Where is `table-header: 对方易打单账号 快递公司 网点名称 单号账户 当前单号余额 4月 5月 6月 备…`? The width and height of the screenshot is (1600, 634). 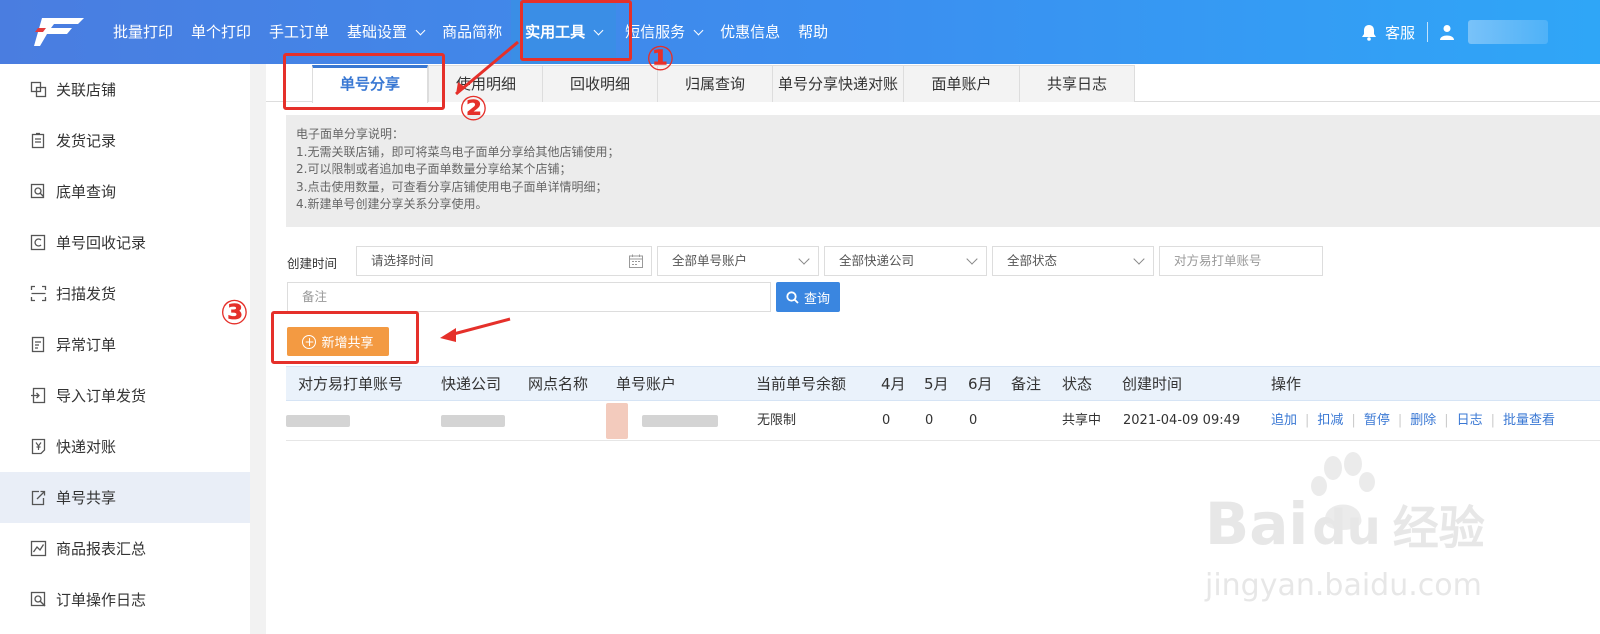
table-header: 对方易打单账号 快递公司 网点名称 单号账户 当前单号余额 4月 5月 6月 备… is located at coordinates (943, 383).